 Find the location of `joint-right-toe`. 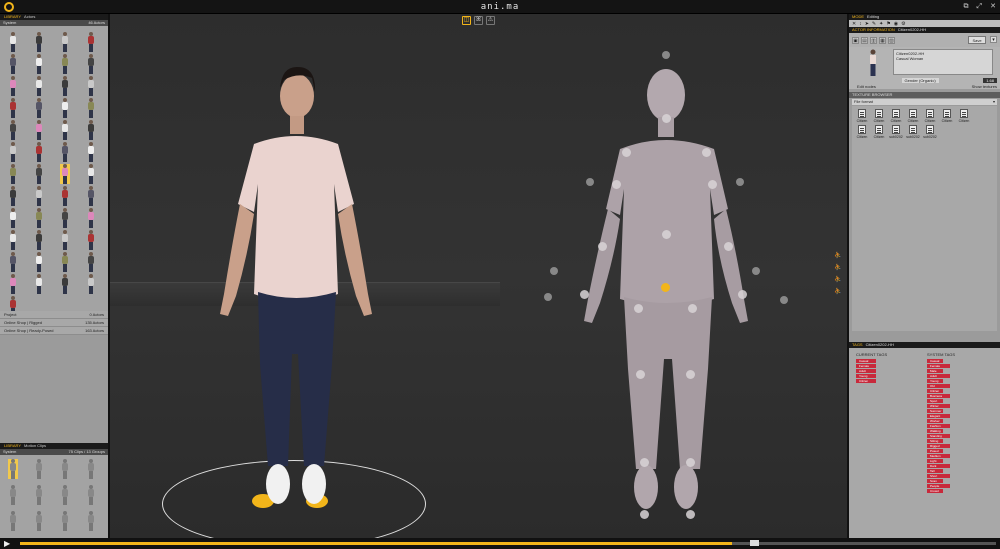

joint-right-toe is located at coordinates (690, 514).